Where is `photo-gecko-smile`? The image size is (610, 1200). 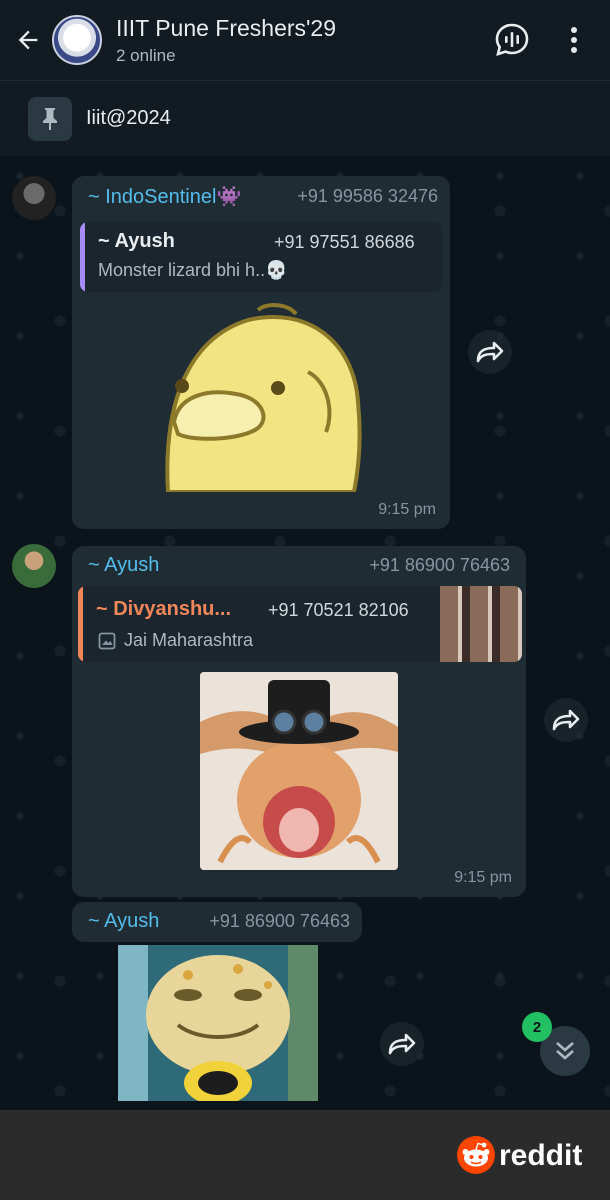 photo-gecko-smile is located at coordinates (218, 1023).